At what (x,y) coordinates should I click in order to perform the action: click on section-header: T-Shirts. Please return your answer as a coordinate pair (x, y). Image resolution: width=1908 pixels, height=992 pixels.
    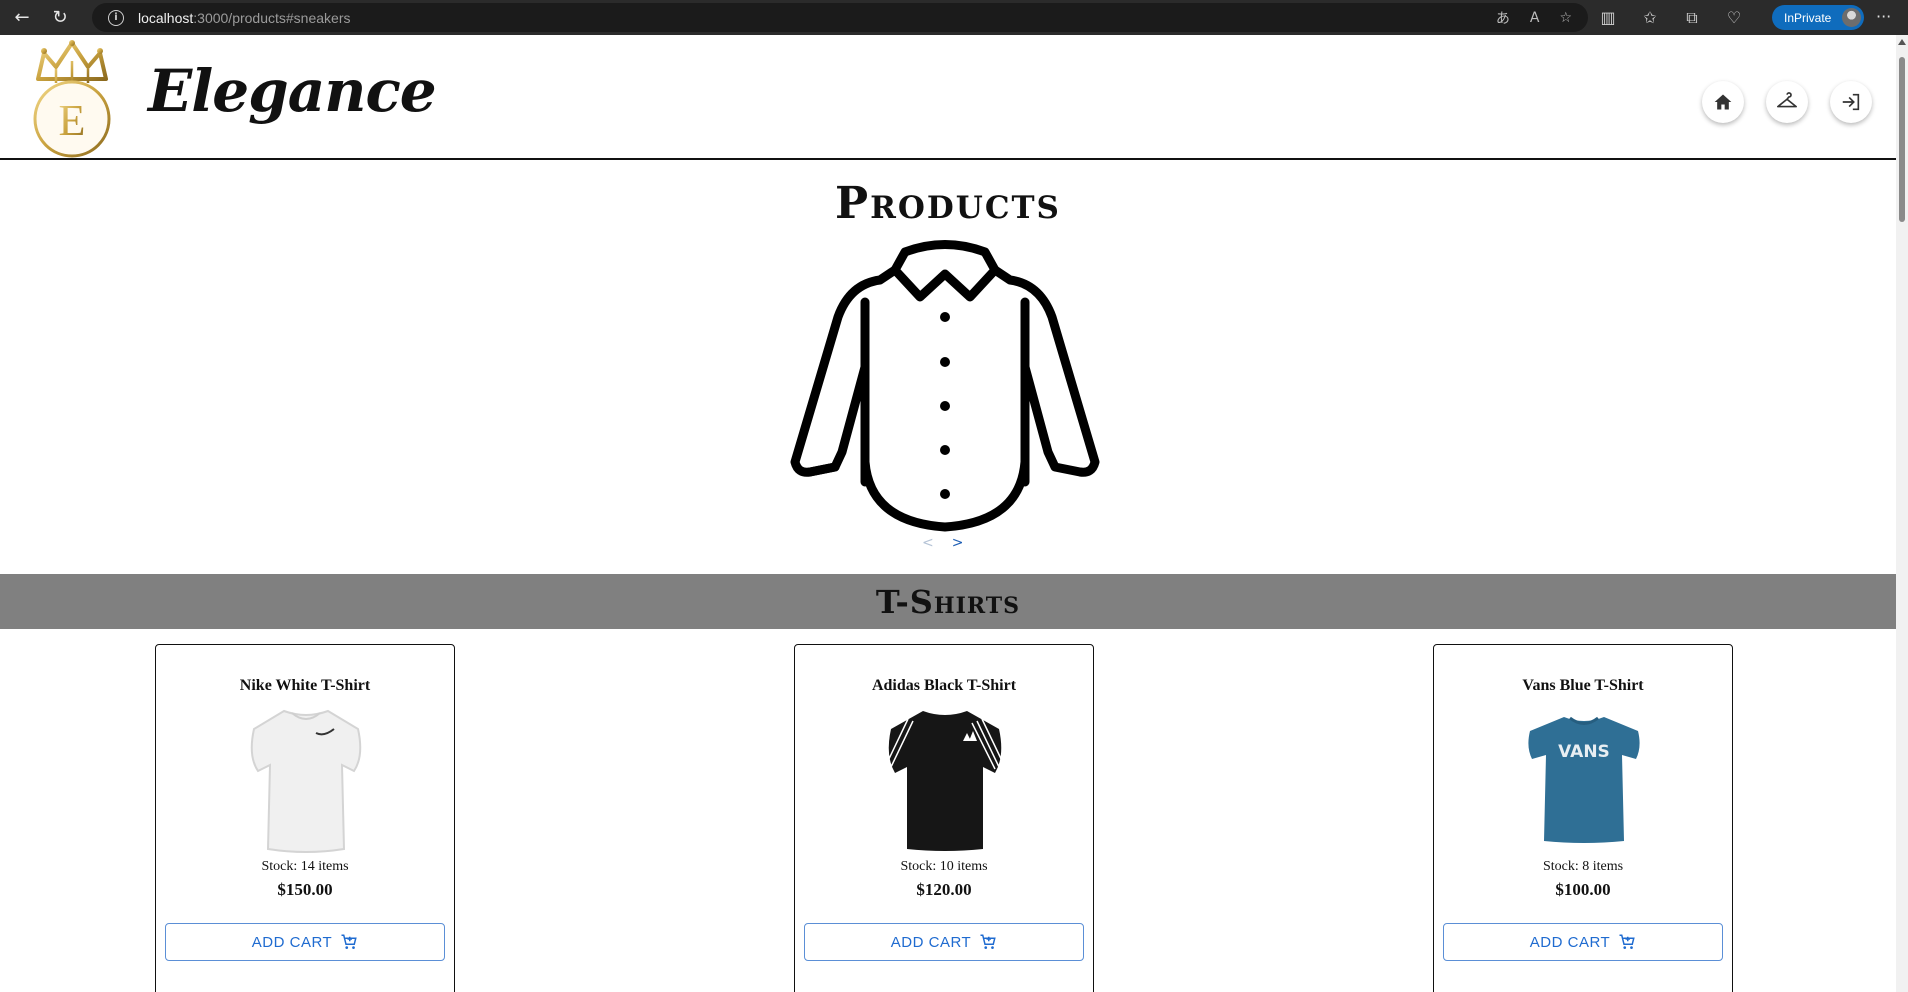
    Looking at the image, I should click on (948, 601).